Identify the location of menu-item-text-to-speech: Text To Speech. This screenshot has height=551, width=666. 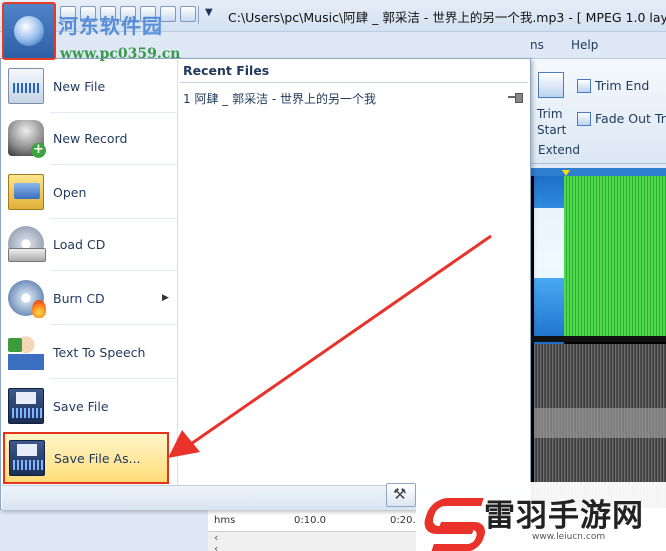
(90, 352).